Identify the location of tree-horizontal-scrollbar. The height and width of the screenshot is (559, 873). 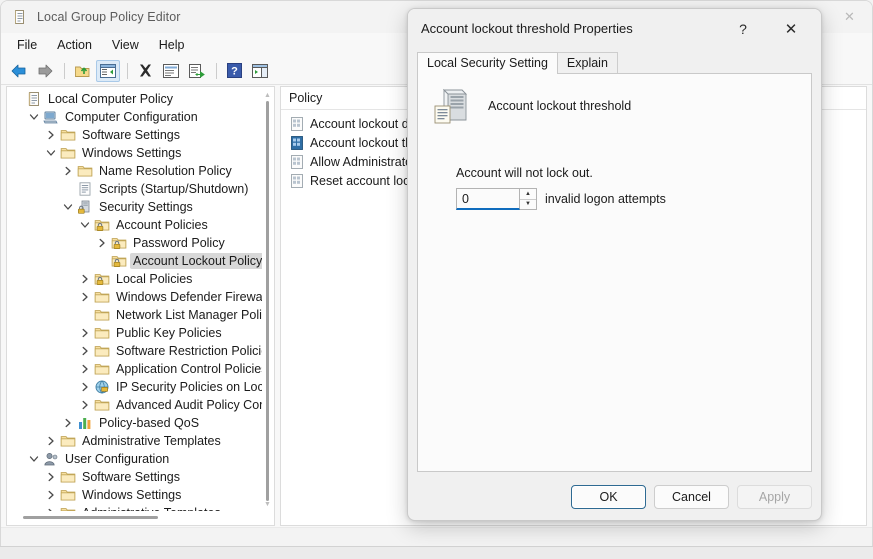
(135, 517).